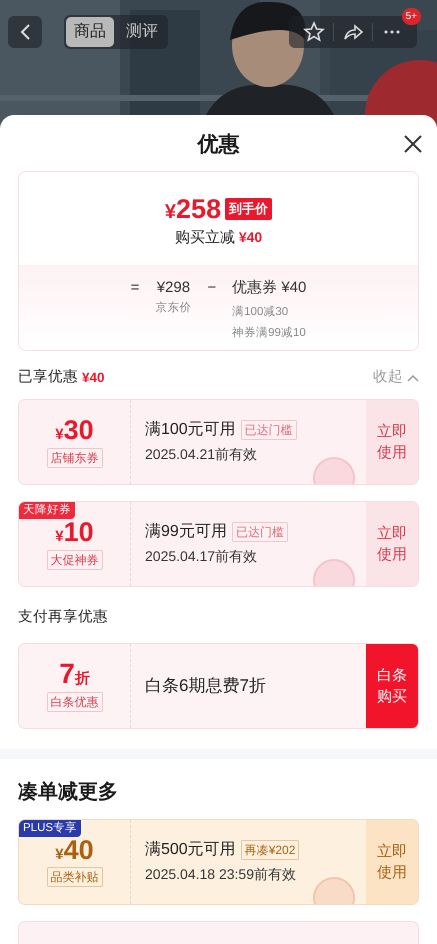  I want to click on enjoyed-amount: ¥40, so click(93, 377).